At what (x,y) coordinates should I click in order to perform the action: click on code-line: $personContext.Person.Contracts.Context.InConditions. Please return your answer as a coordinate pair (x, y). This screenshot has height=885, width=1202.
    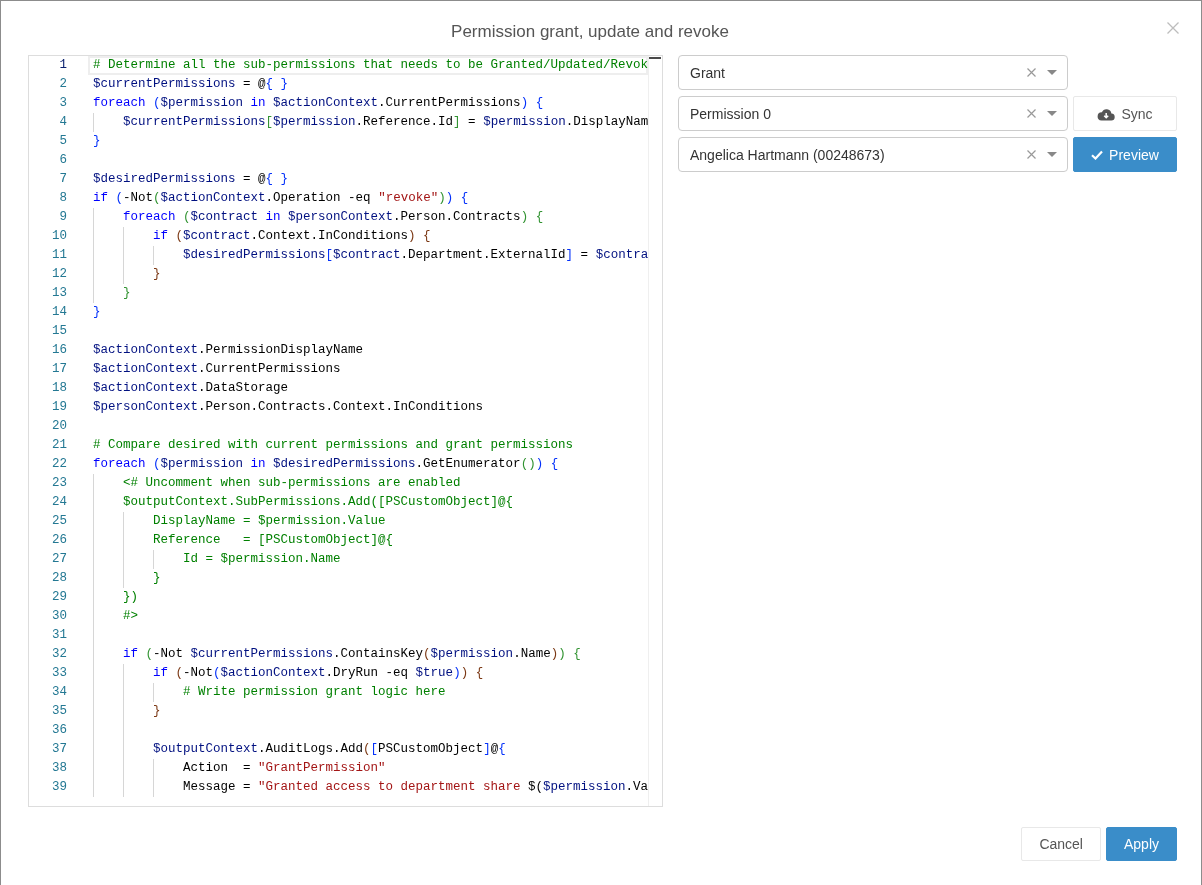
    Looking at the image, I should click on (288, 407).